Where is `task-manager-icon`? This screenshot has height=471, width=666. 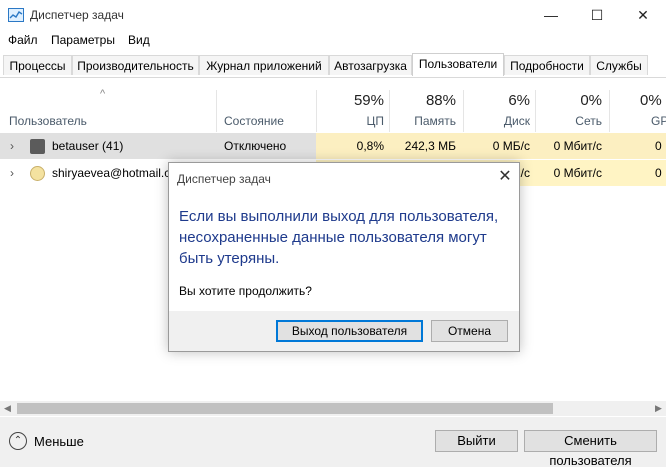 task-manager-icon is located at coordinates (16, 15).